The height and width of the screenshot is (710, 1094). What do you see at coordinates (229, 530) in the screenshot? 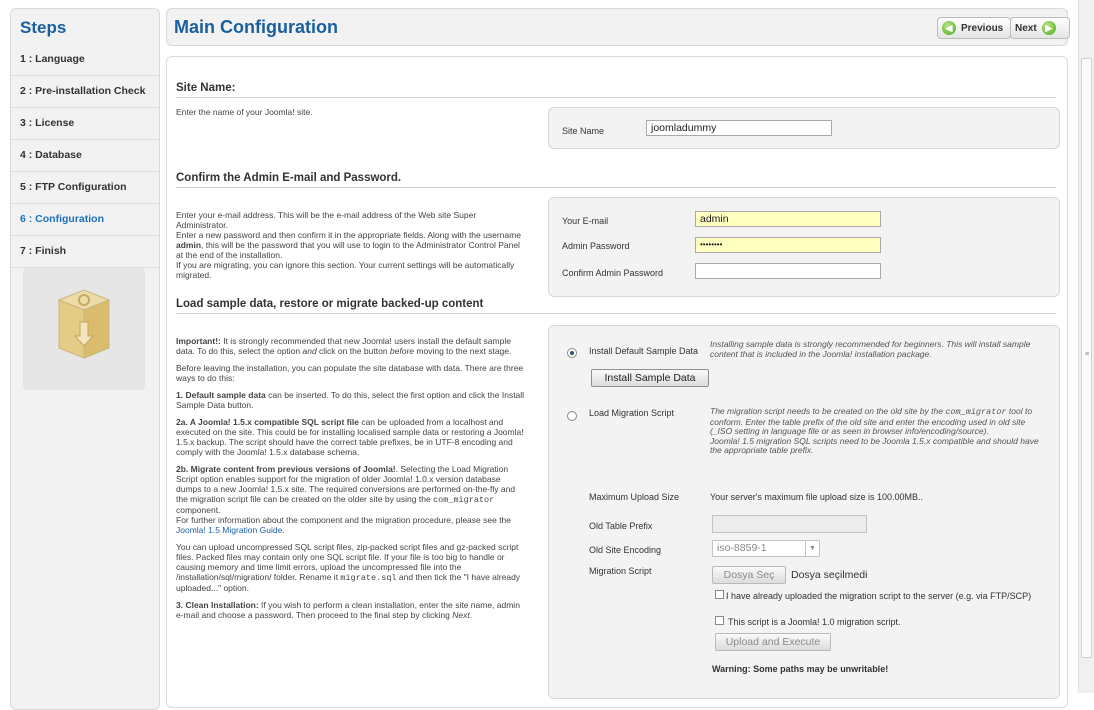
I see `migration-guide-link: Joomla! 1.5 Migration Guide` at bounding box center [229, 530].